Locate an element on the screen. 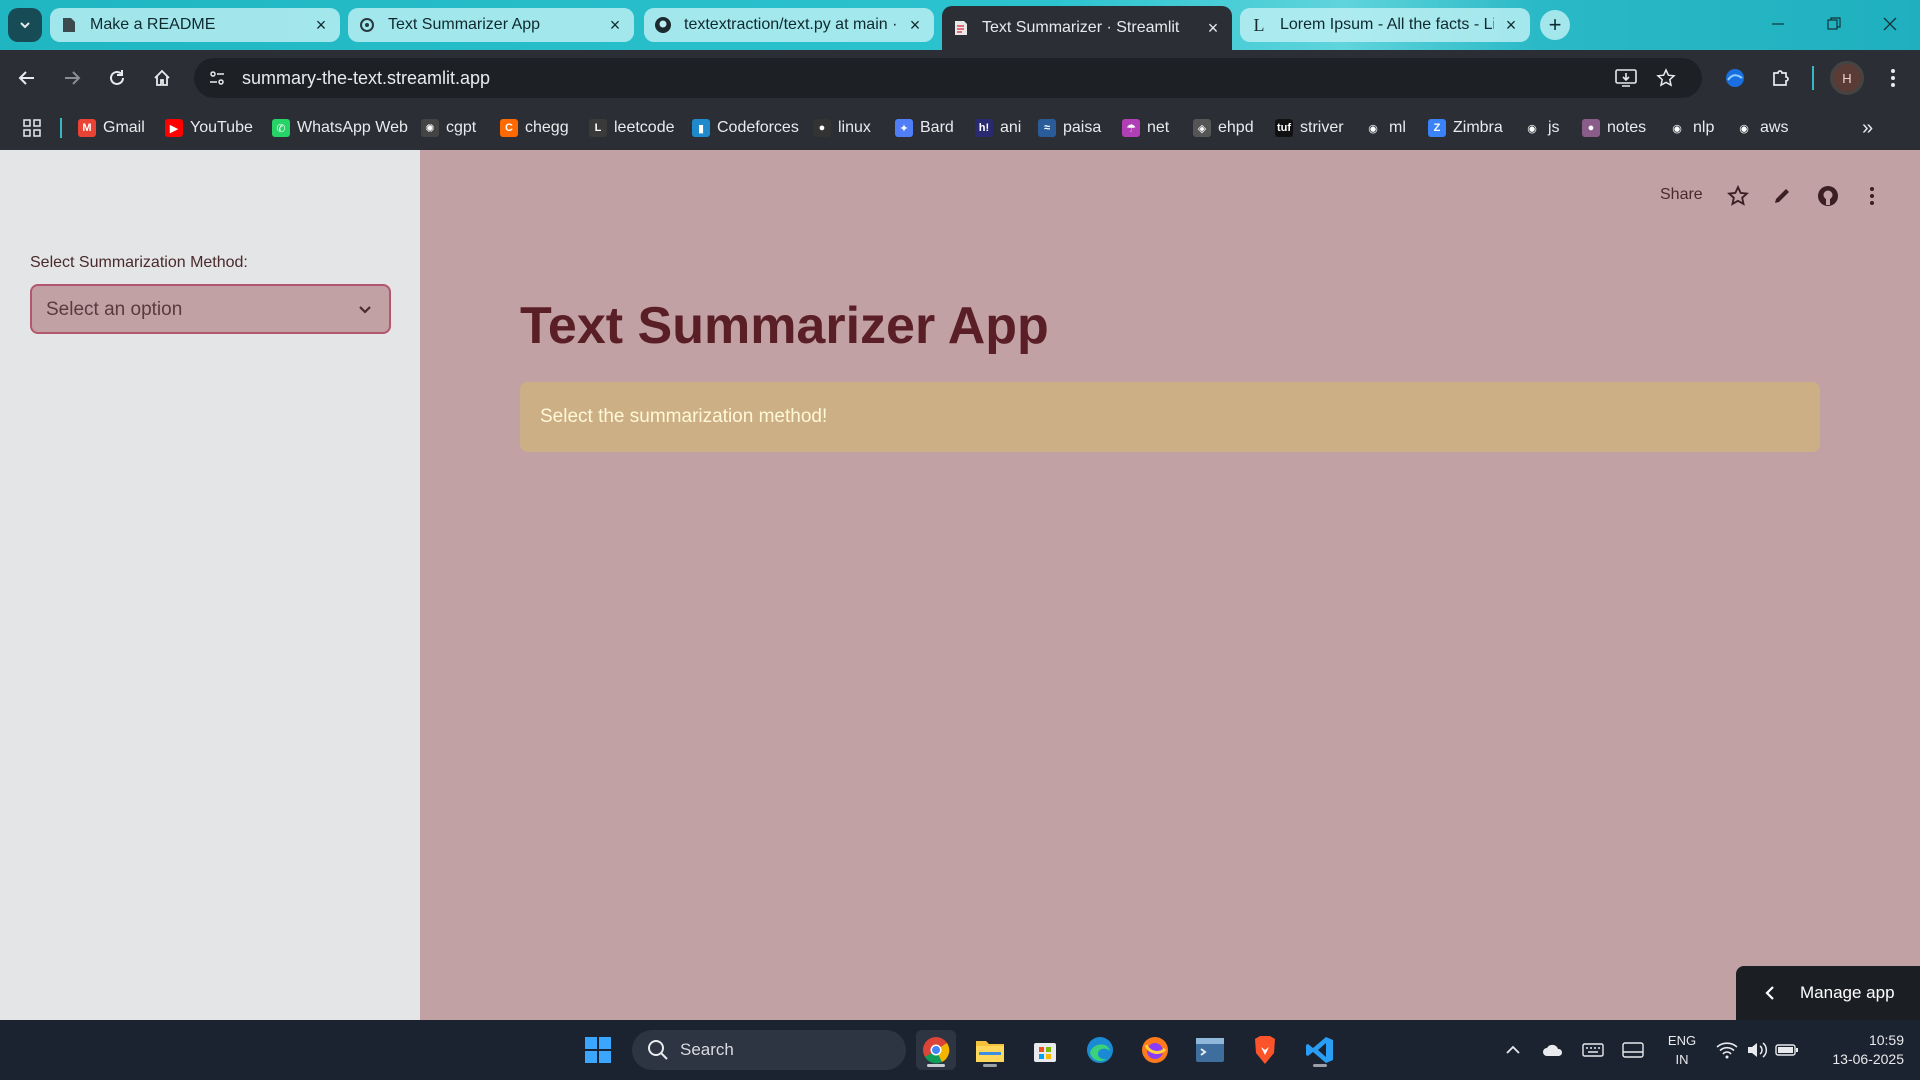 Image resolution: width=1920 pixels, height=1080 pixels. bookmark-striver: tuf striver is located at coordinates (1309, 128).